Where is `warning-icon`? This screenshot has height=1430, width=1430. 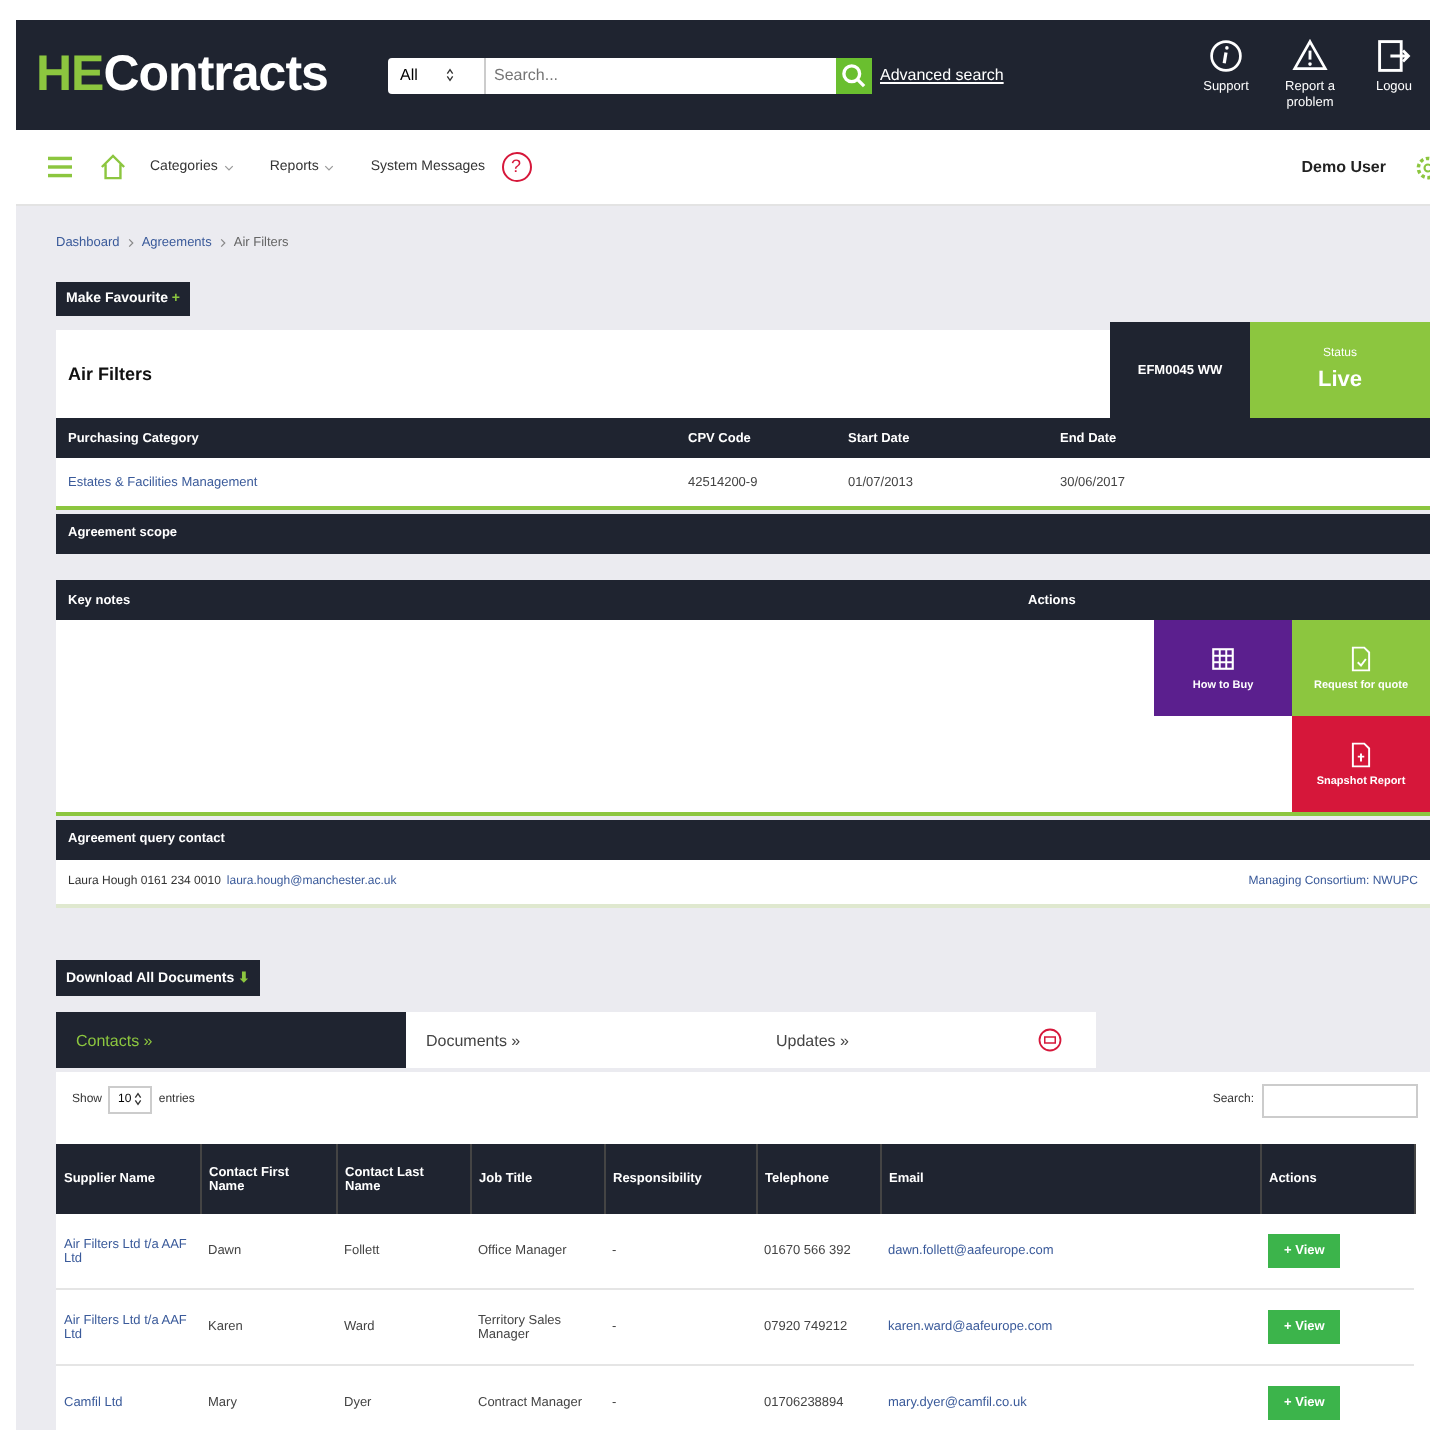 warning-icon is located at coordinates (1310, 56).